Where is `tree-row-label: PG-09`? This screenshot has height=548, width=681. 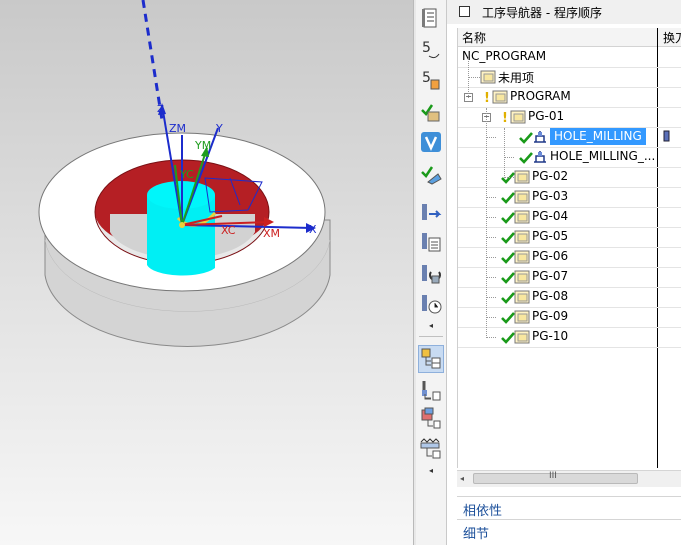
tree-row-label: PG-09 is located at coordinates (550, 316).